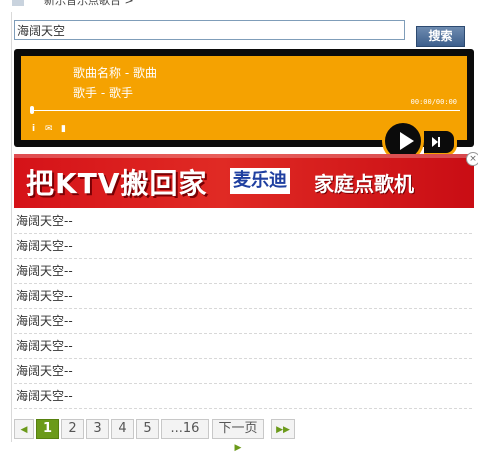 The image size is (478, 457). What do you see at coordinates (47, 429) in the screenshot?
I see `page-1: 1` at bounding box center [47, 429].